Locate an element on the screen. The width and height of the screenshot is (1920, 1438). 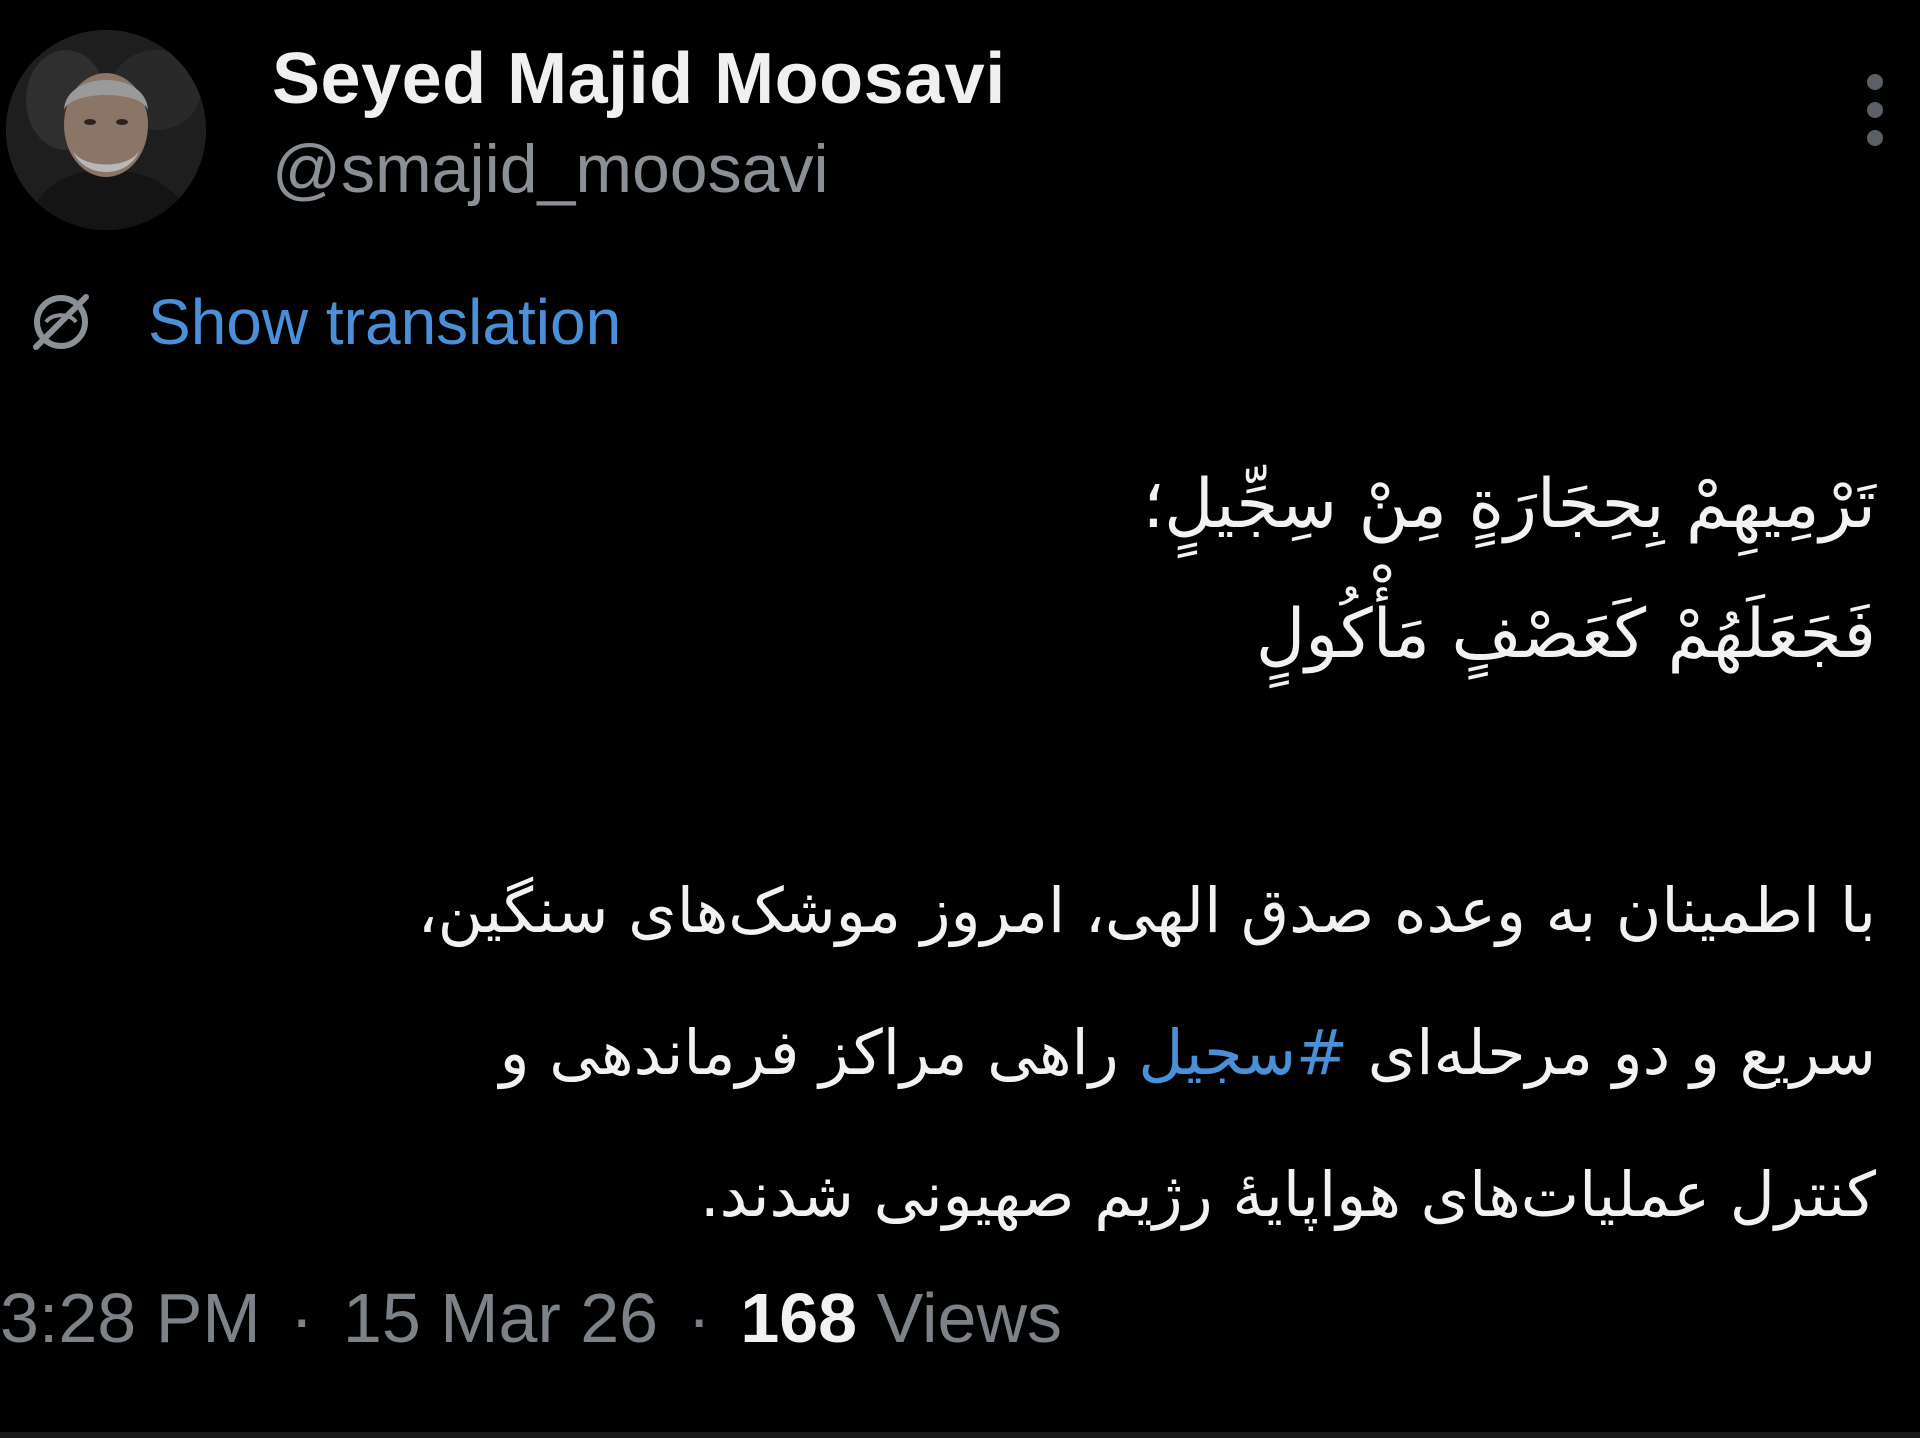
views-count: 168 is located at coordinates (798, 1318).